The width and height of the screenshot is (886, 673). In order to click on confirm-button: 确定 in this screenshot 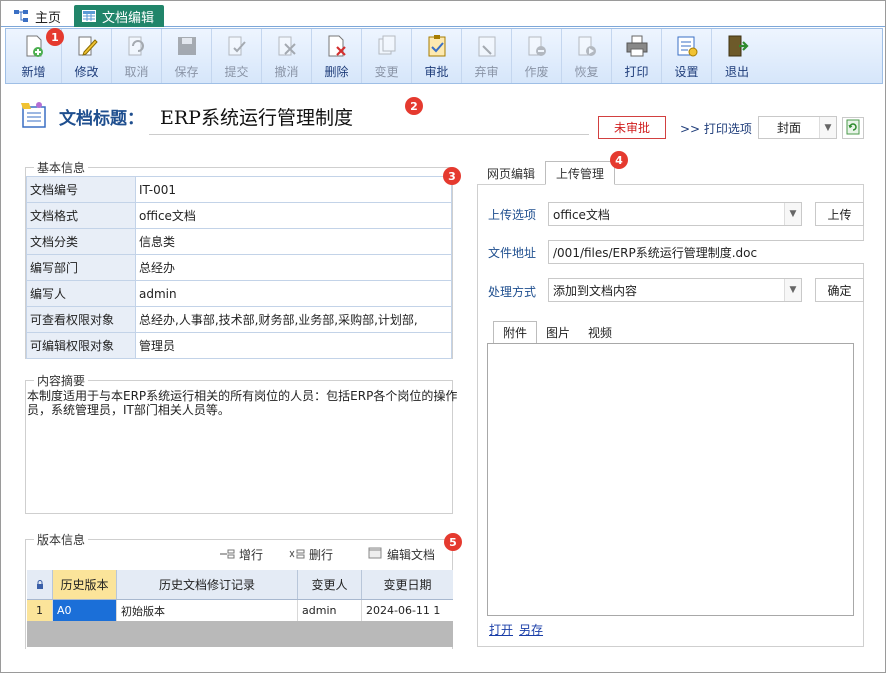, I will do `click(839, 290)`.